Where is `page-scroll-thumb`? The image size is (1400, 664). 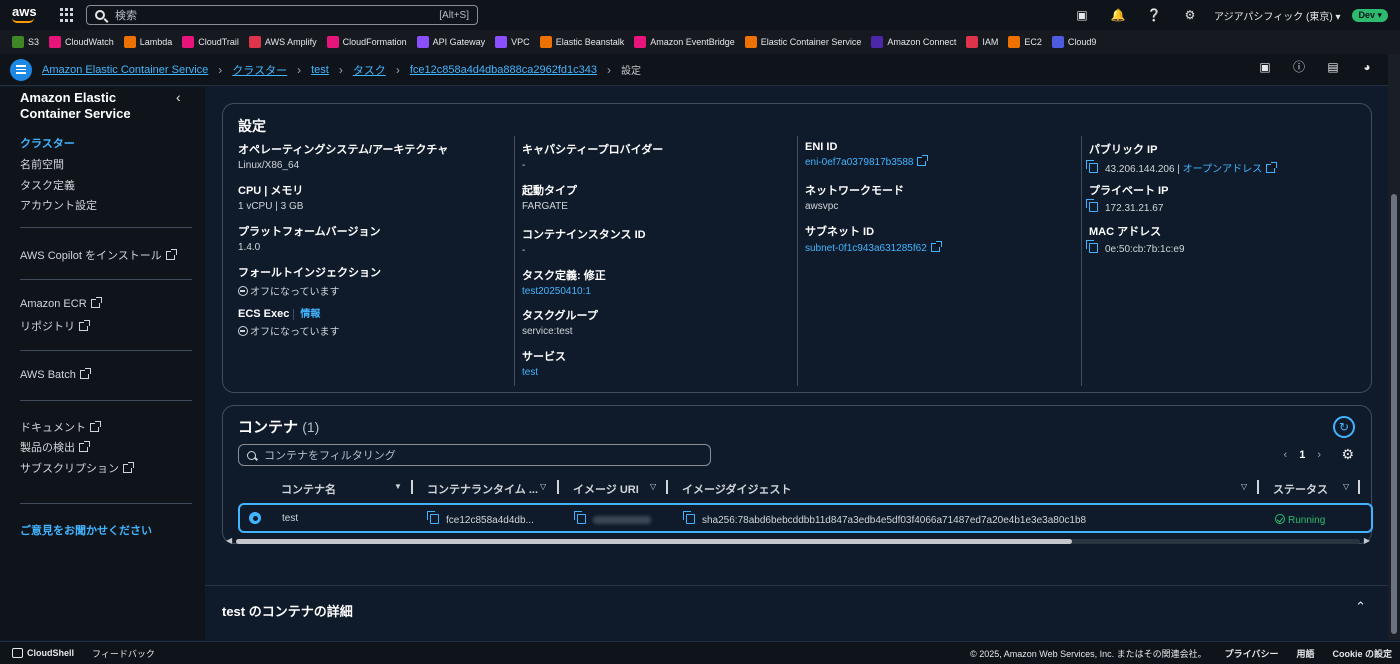 page-scroll-thumb is located at coordinates (1394, 414).